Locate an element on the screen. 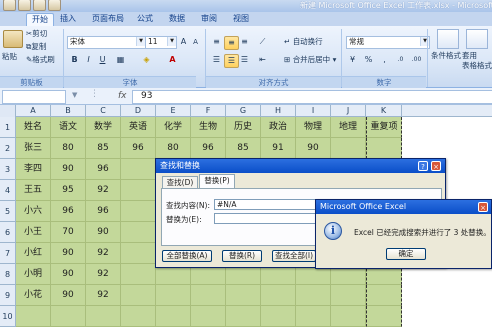 The height and width of the screenshot is (327, 492). format-painter-button: ✎格式刷 is located at coordinates (40, 60).